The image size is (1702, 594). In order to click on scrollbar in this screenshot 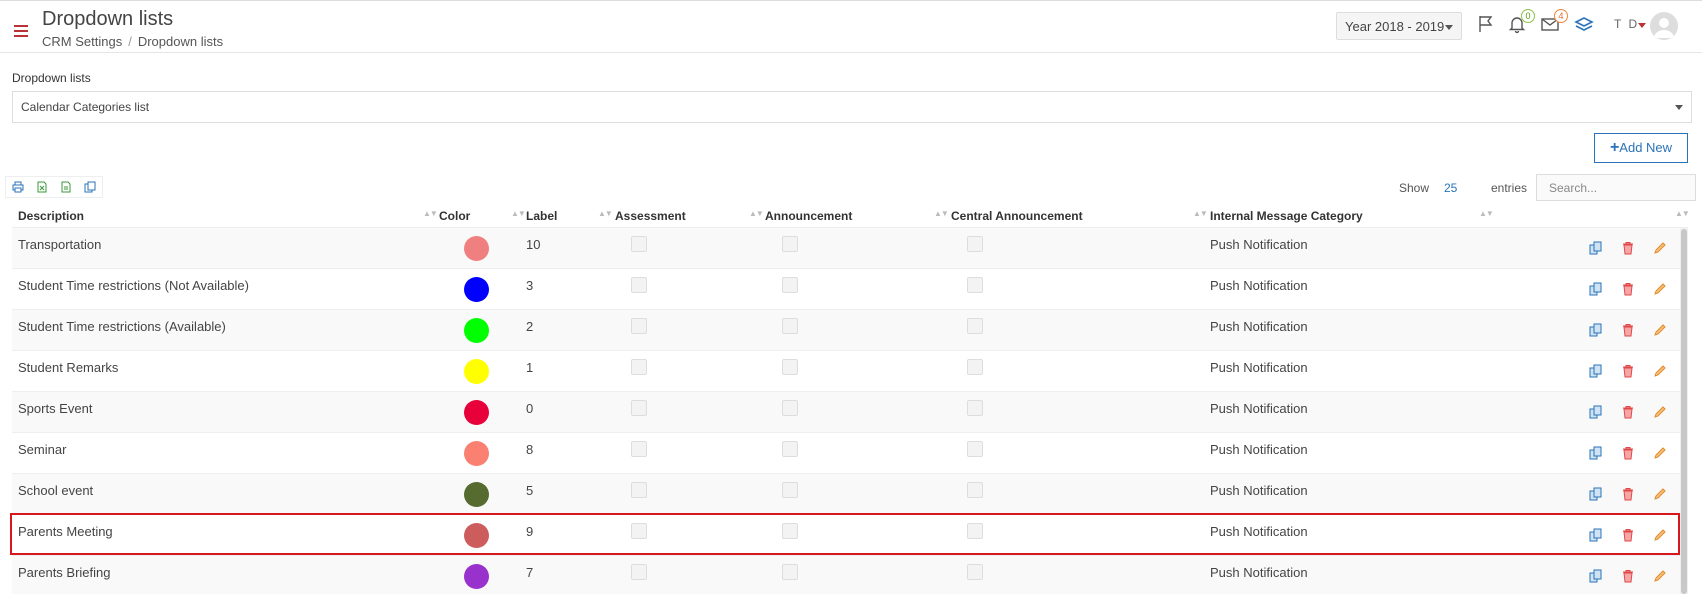, I will do `click(1684, 410)`.